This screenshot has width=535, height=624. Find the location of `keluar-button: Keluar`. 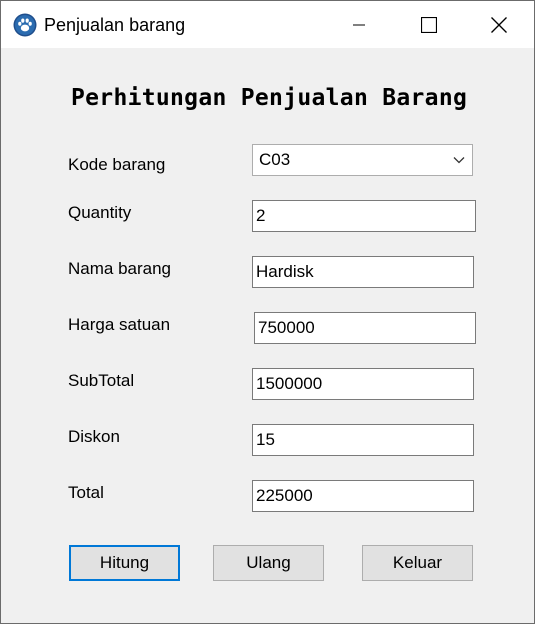

keluar-button: Keluar is located at coordinates (417, 563).